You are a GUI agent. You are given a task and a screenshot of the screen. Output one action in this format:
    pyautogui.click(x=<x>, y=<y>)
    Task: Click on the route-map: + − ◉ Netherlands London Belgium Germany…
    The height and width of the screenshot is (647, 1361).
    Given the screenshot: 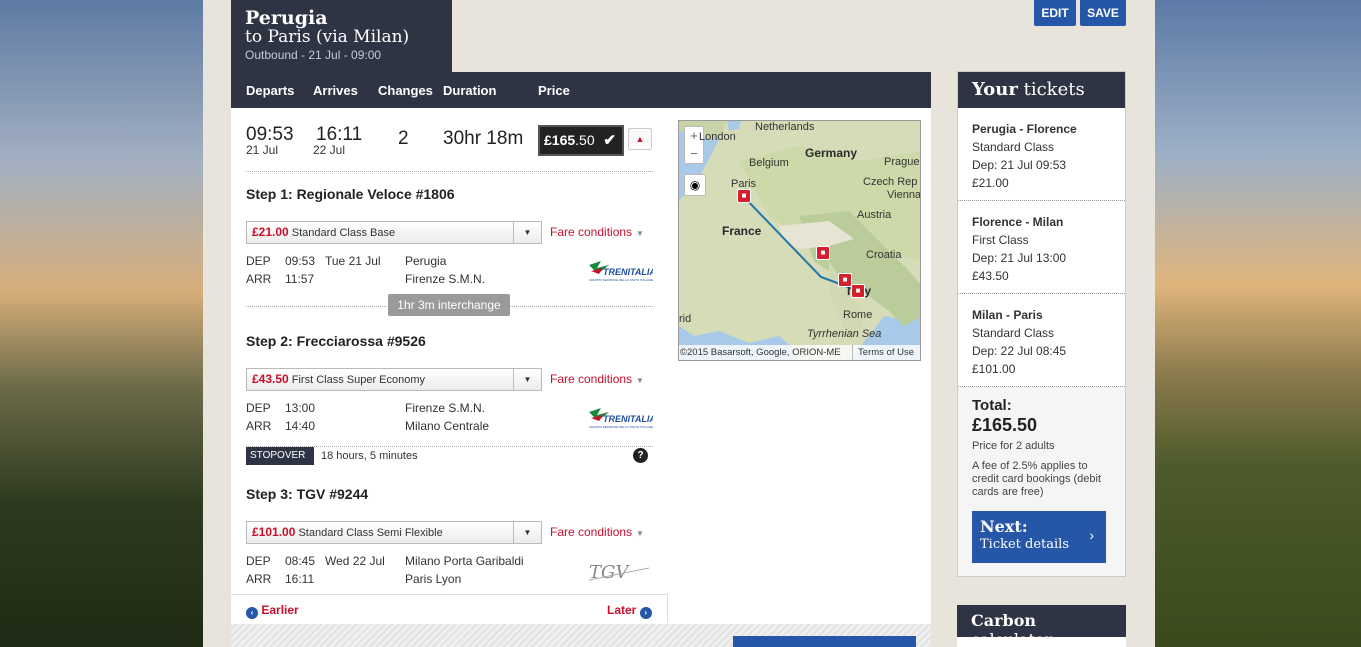 What is the action you would take?
    pyautogui.click(x=799, y=240)
    